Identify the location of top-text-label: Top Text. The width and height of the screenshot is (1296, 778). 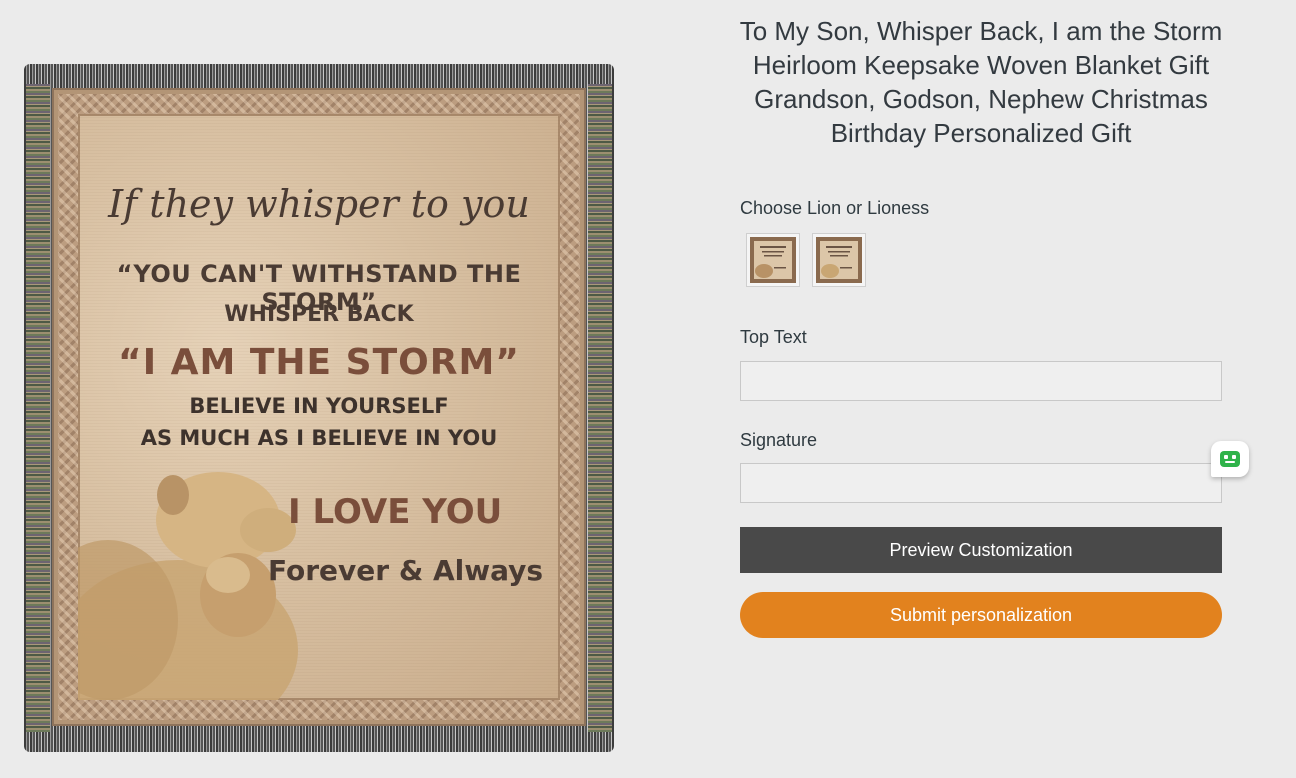
(773, 337).